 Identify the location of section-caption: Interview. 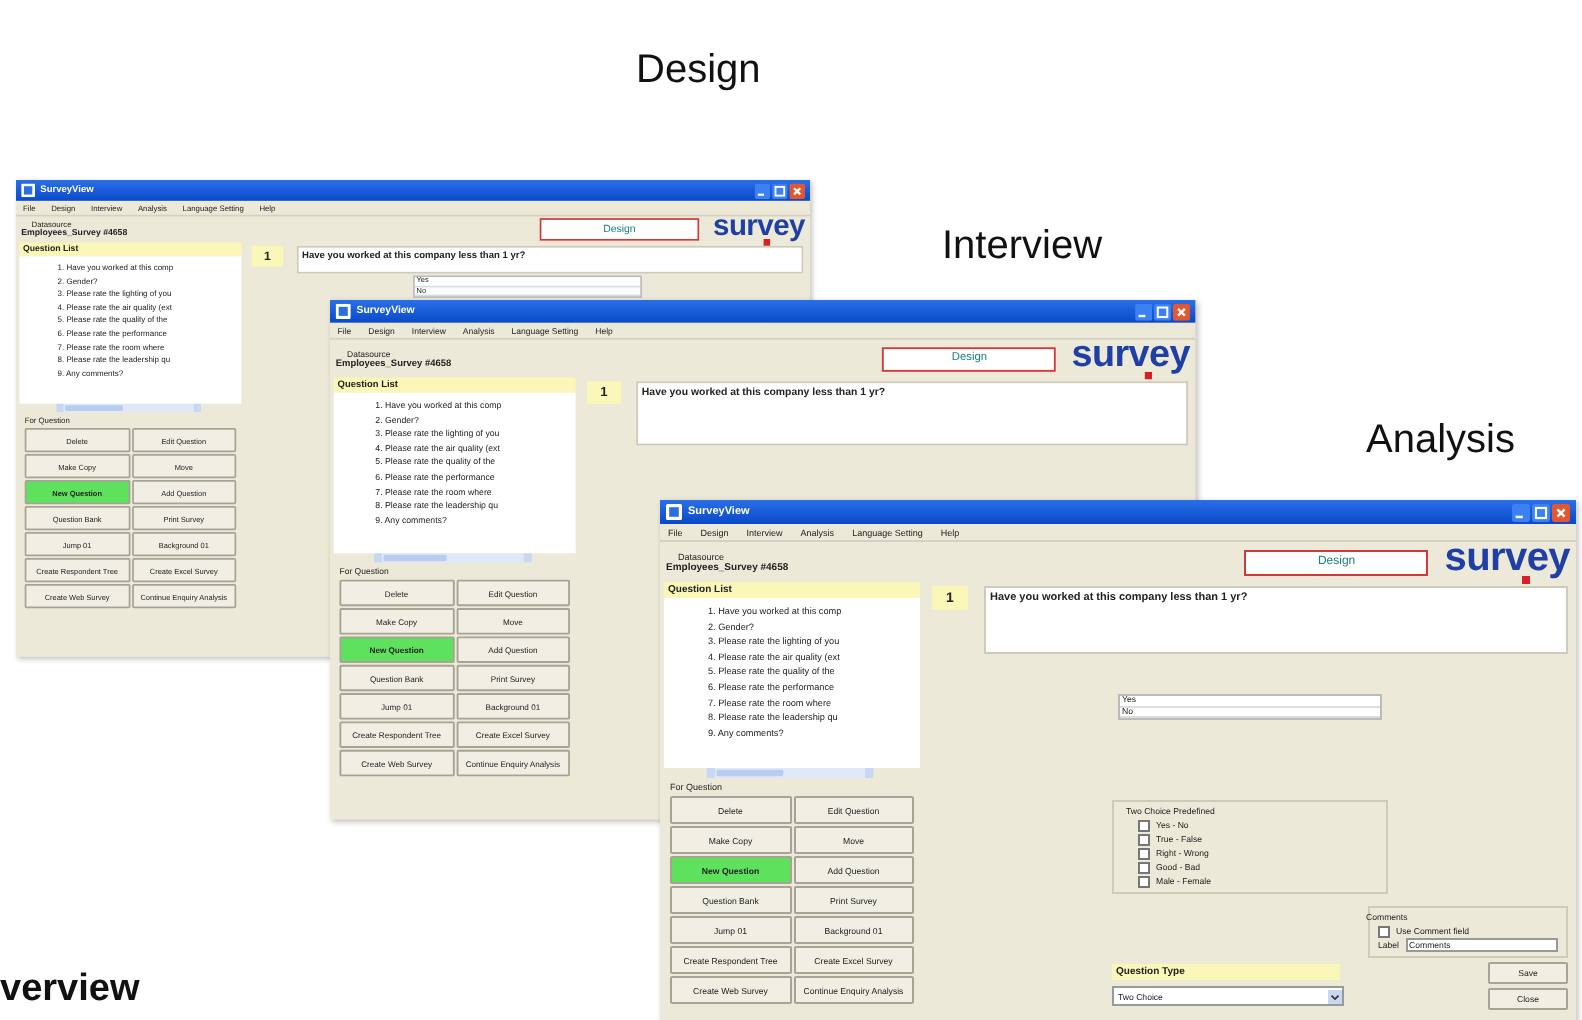
(1022, 247).